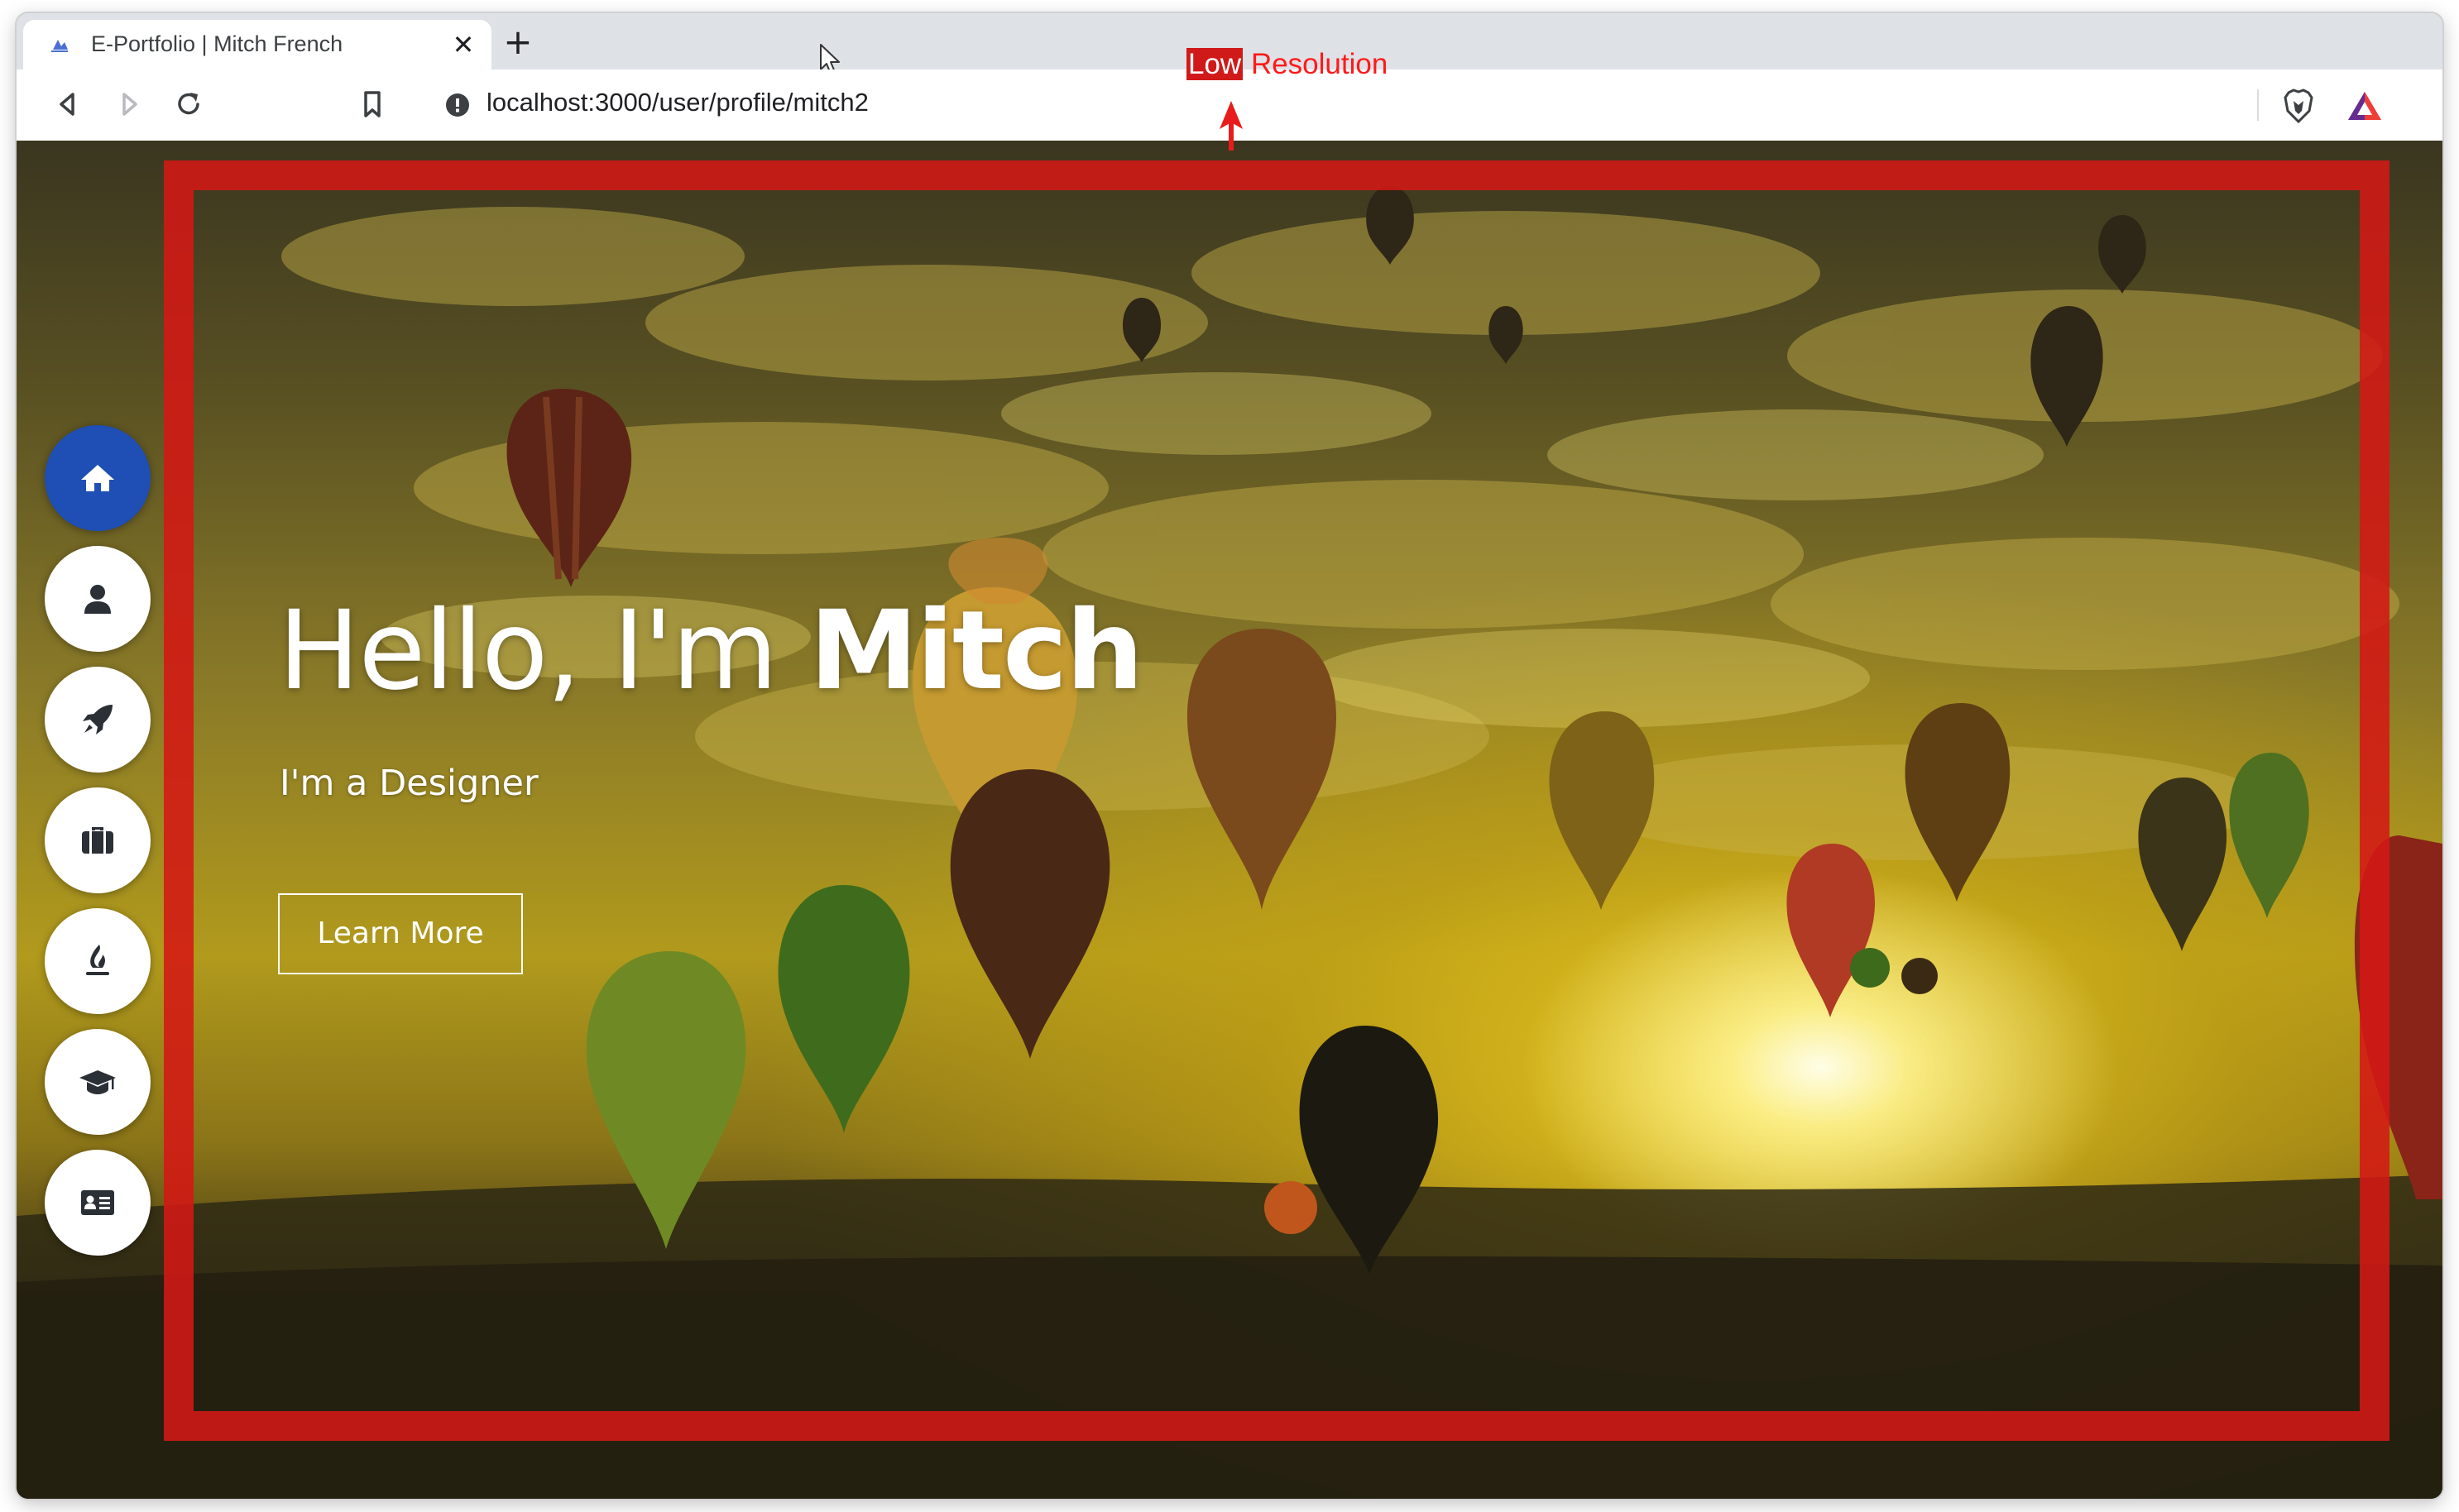 The width and height of the screenshot is (2459, 1512). I want to click on nav-contact-button, so click(98, 1203).